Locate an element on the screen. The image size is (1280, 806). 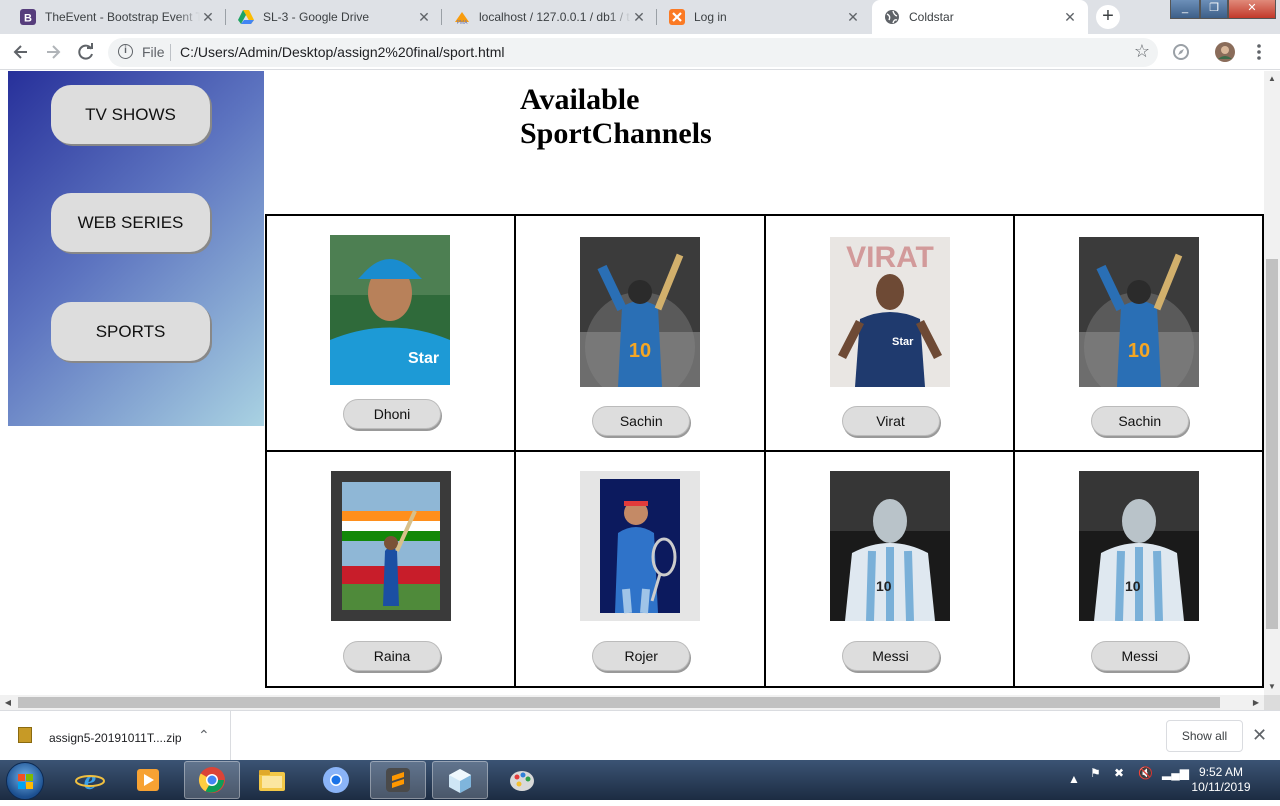
new-tab-button: + is located at coordinates (1108, 17).